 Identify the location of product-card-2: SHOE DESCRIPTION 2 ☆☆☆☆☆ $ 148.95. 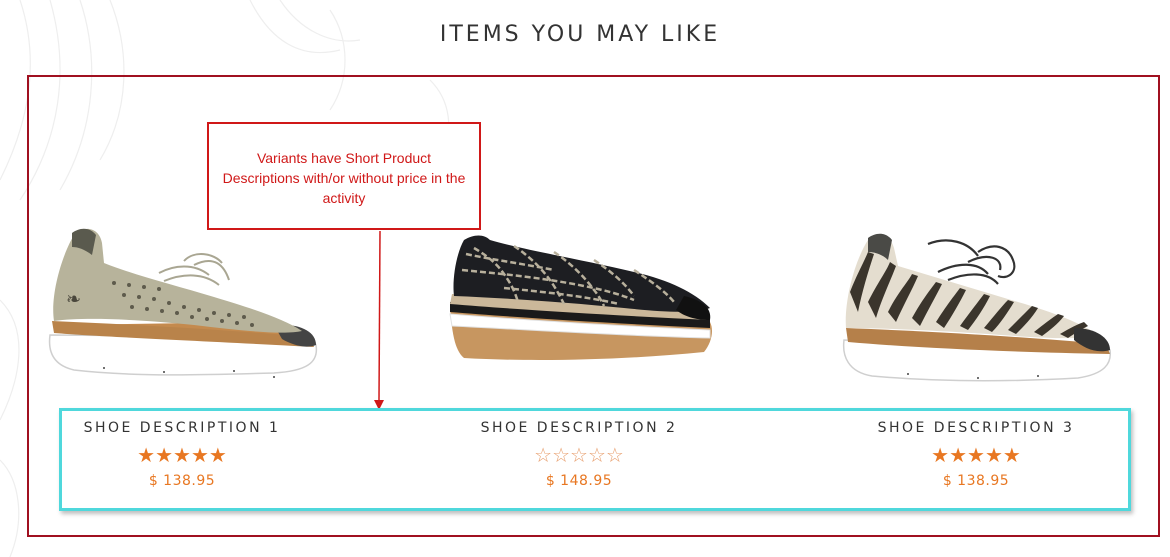
(579, 454).